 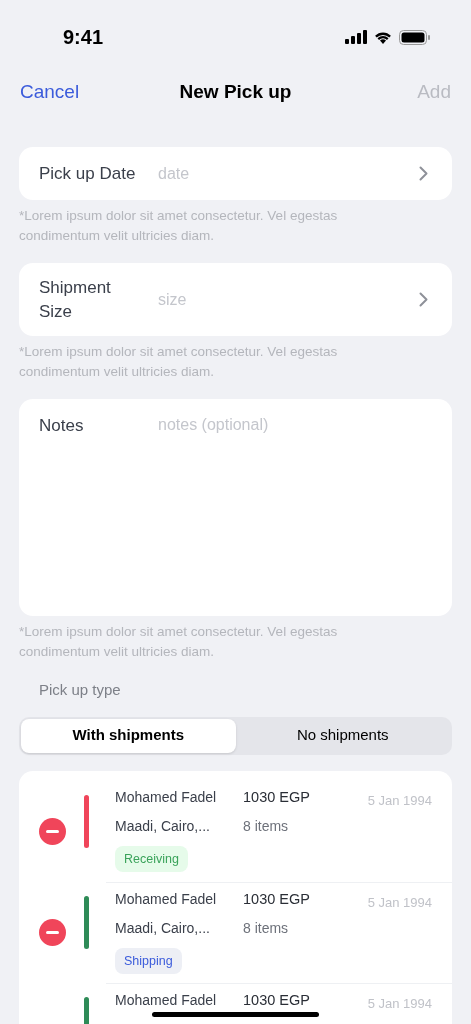 I want to click on segment-tab: With shipments, so click(x=128, y=735).